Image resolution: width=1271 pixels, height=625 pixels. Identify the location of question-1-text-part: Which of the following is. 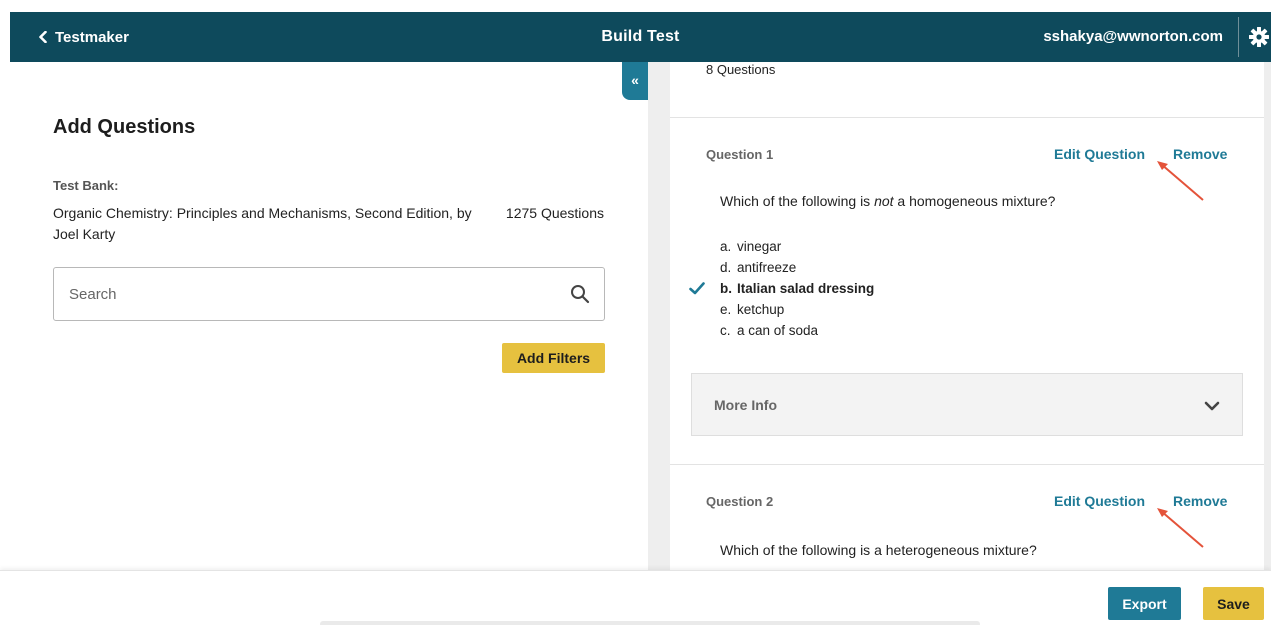
(797, 201).